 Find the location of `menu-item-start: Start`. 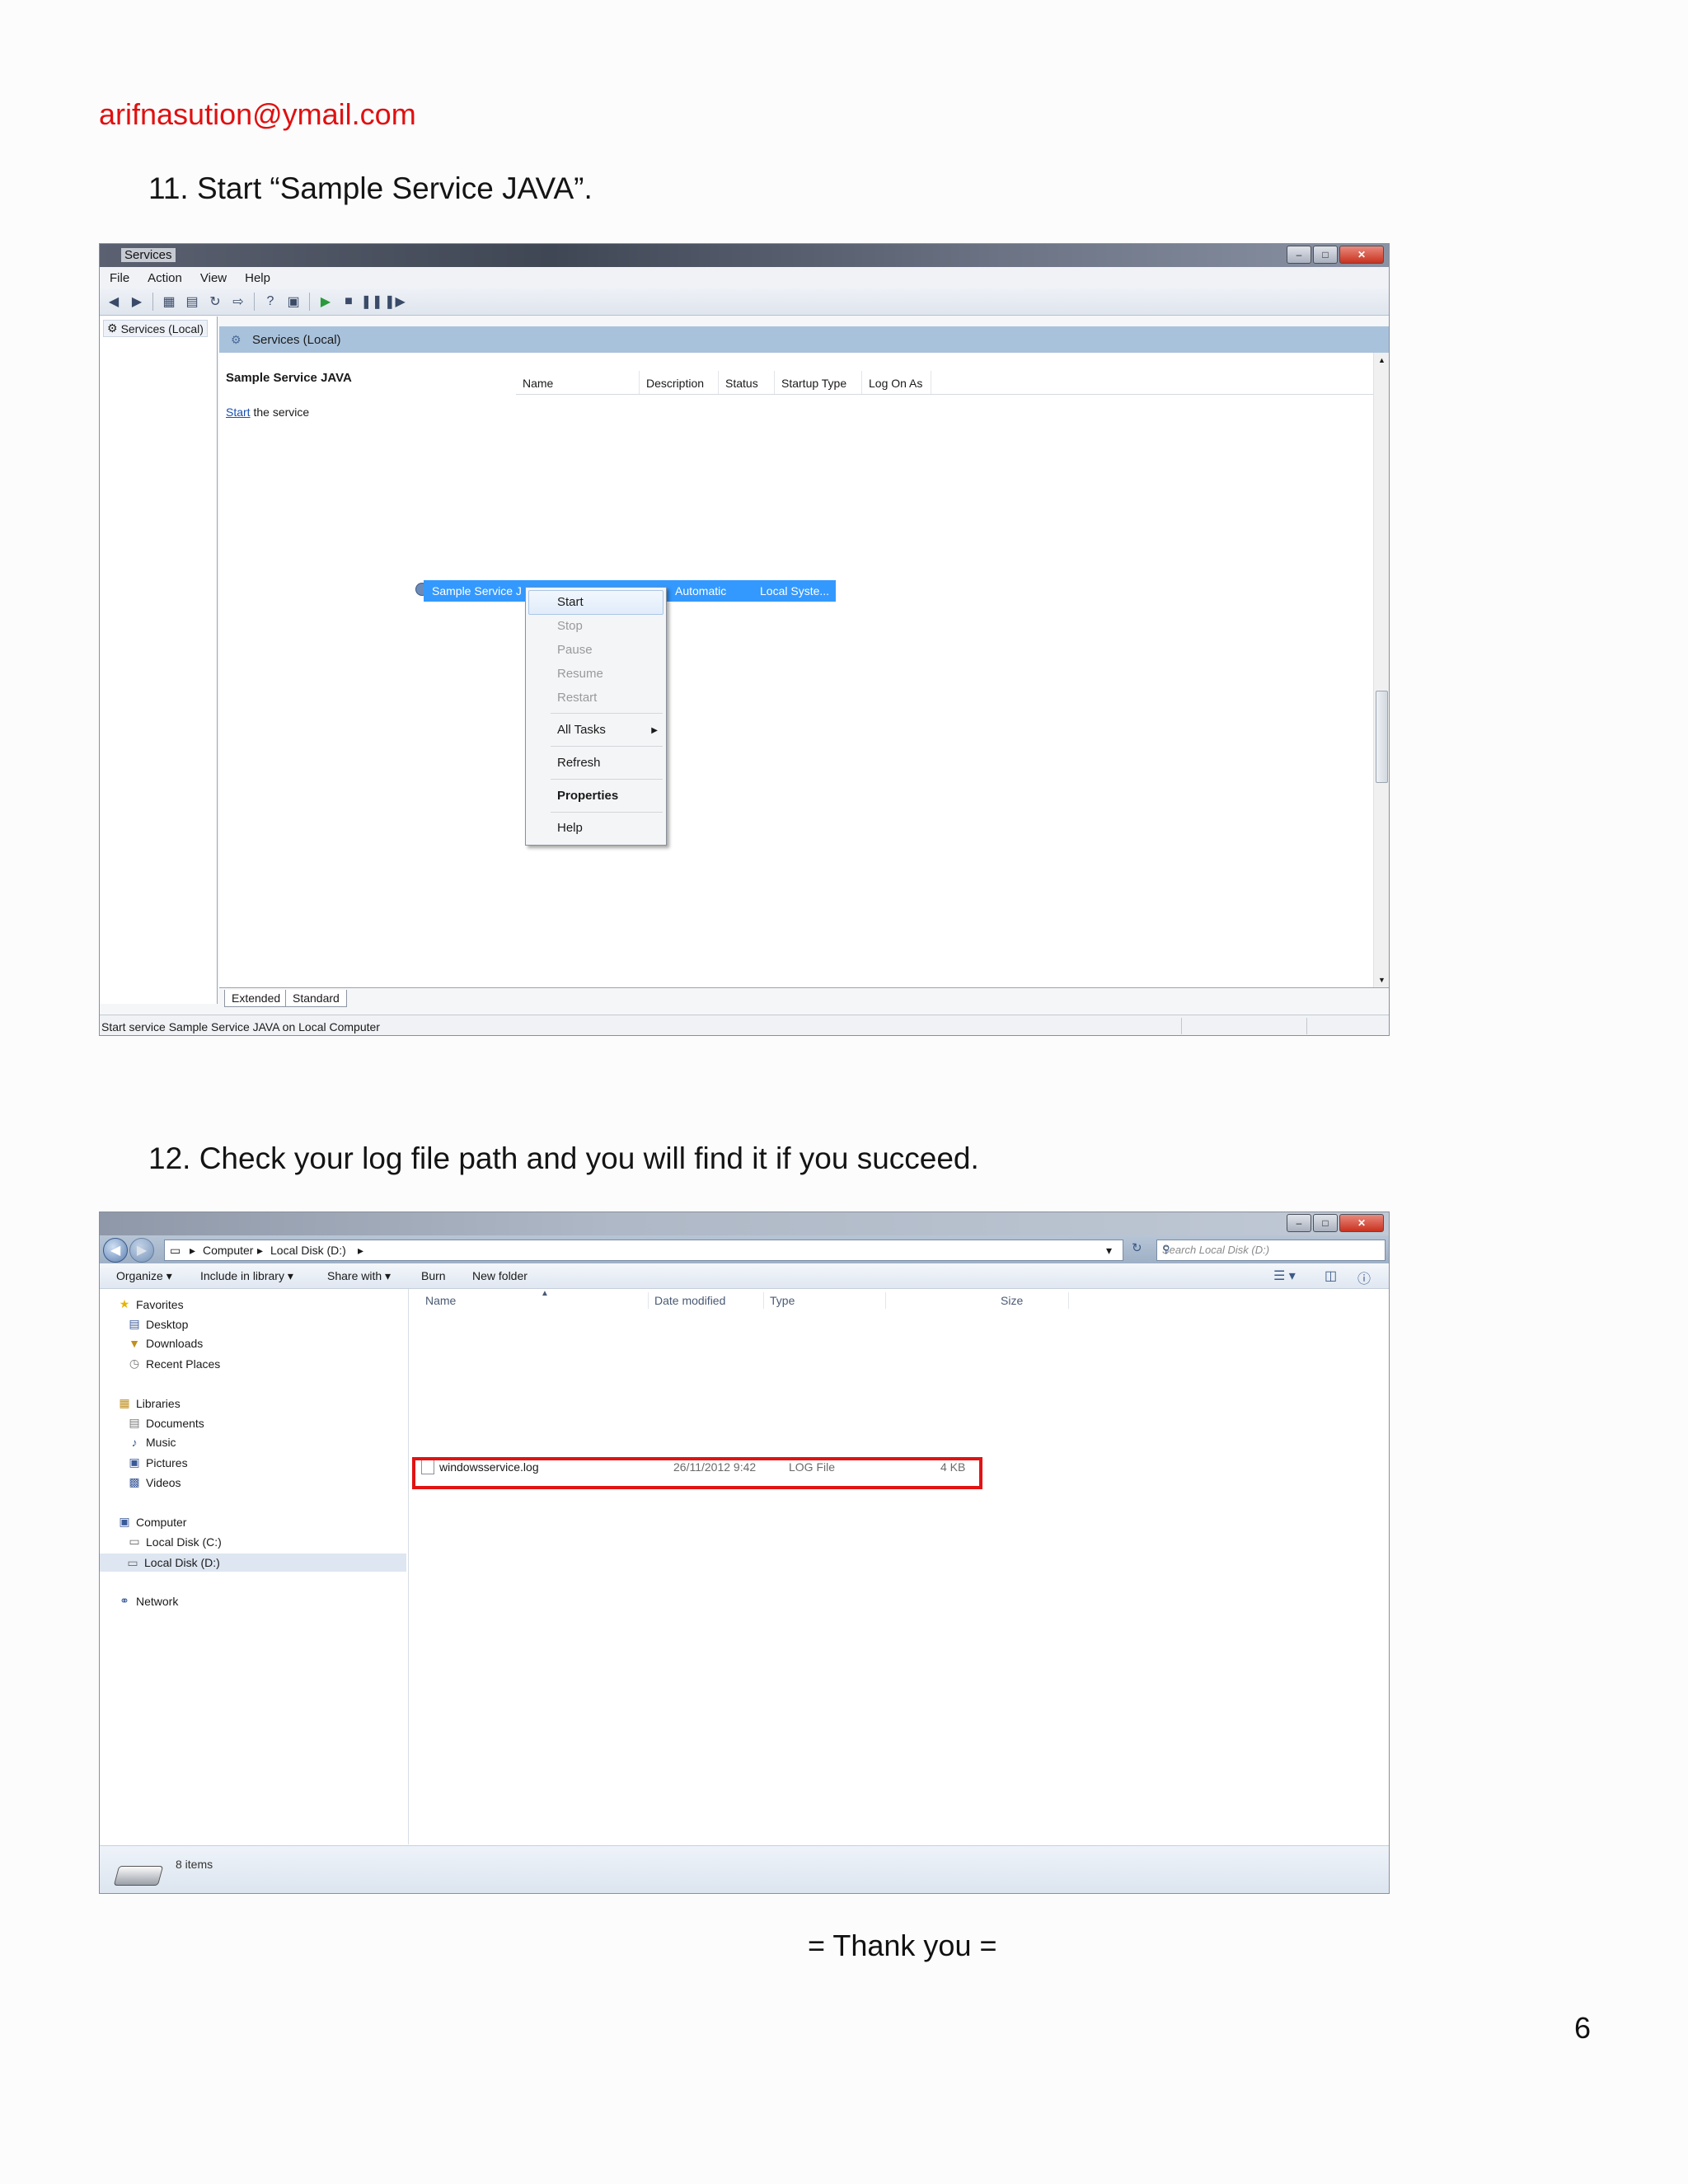

menu-item-start: Start is located at coordinates (570, 602).